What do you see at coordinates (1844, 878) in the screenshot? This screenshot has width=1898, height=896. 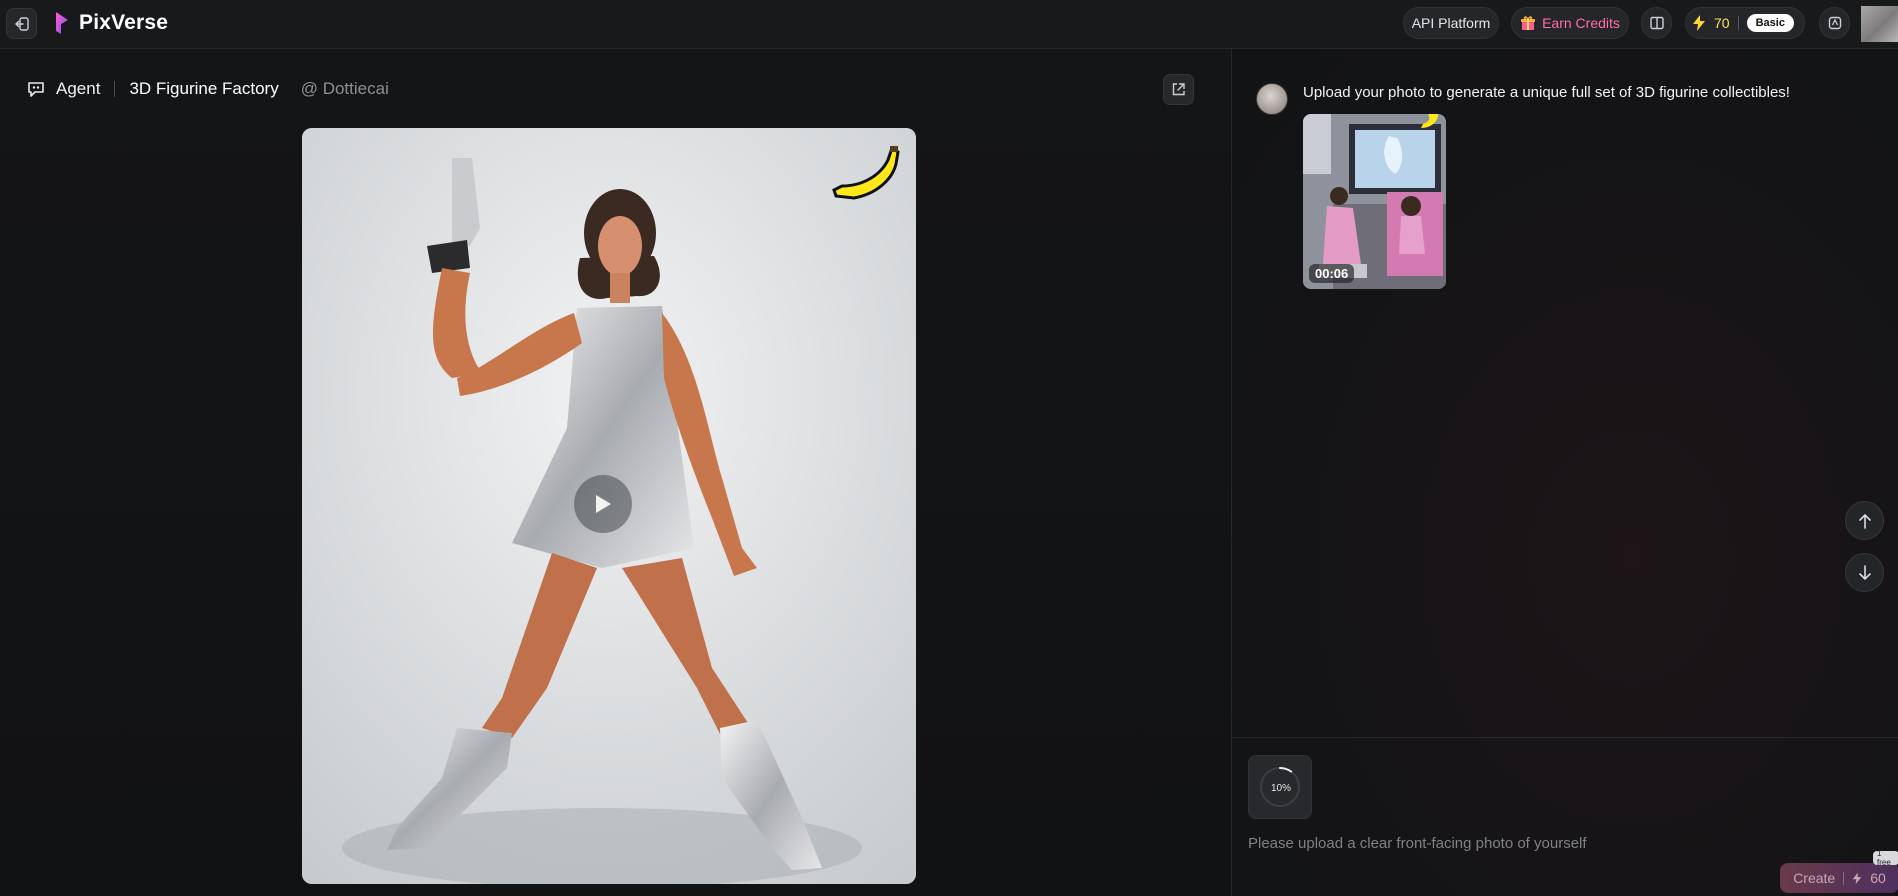 I see `create-separator` at bounding box center [1844, 878].